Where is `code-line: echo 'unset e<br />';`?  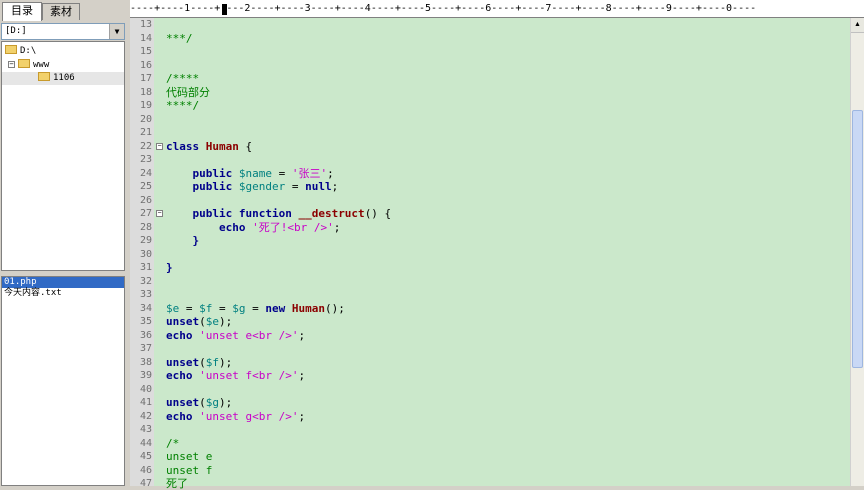
code-line: echo 'unset e<br />'; is located at coordinates (235, 335).